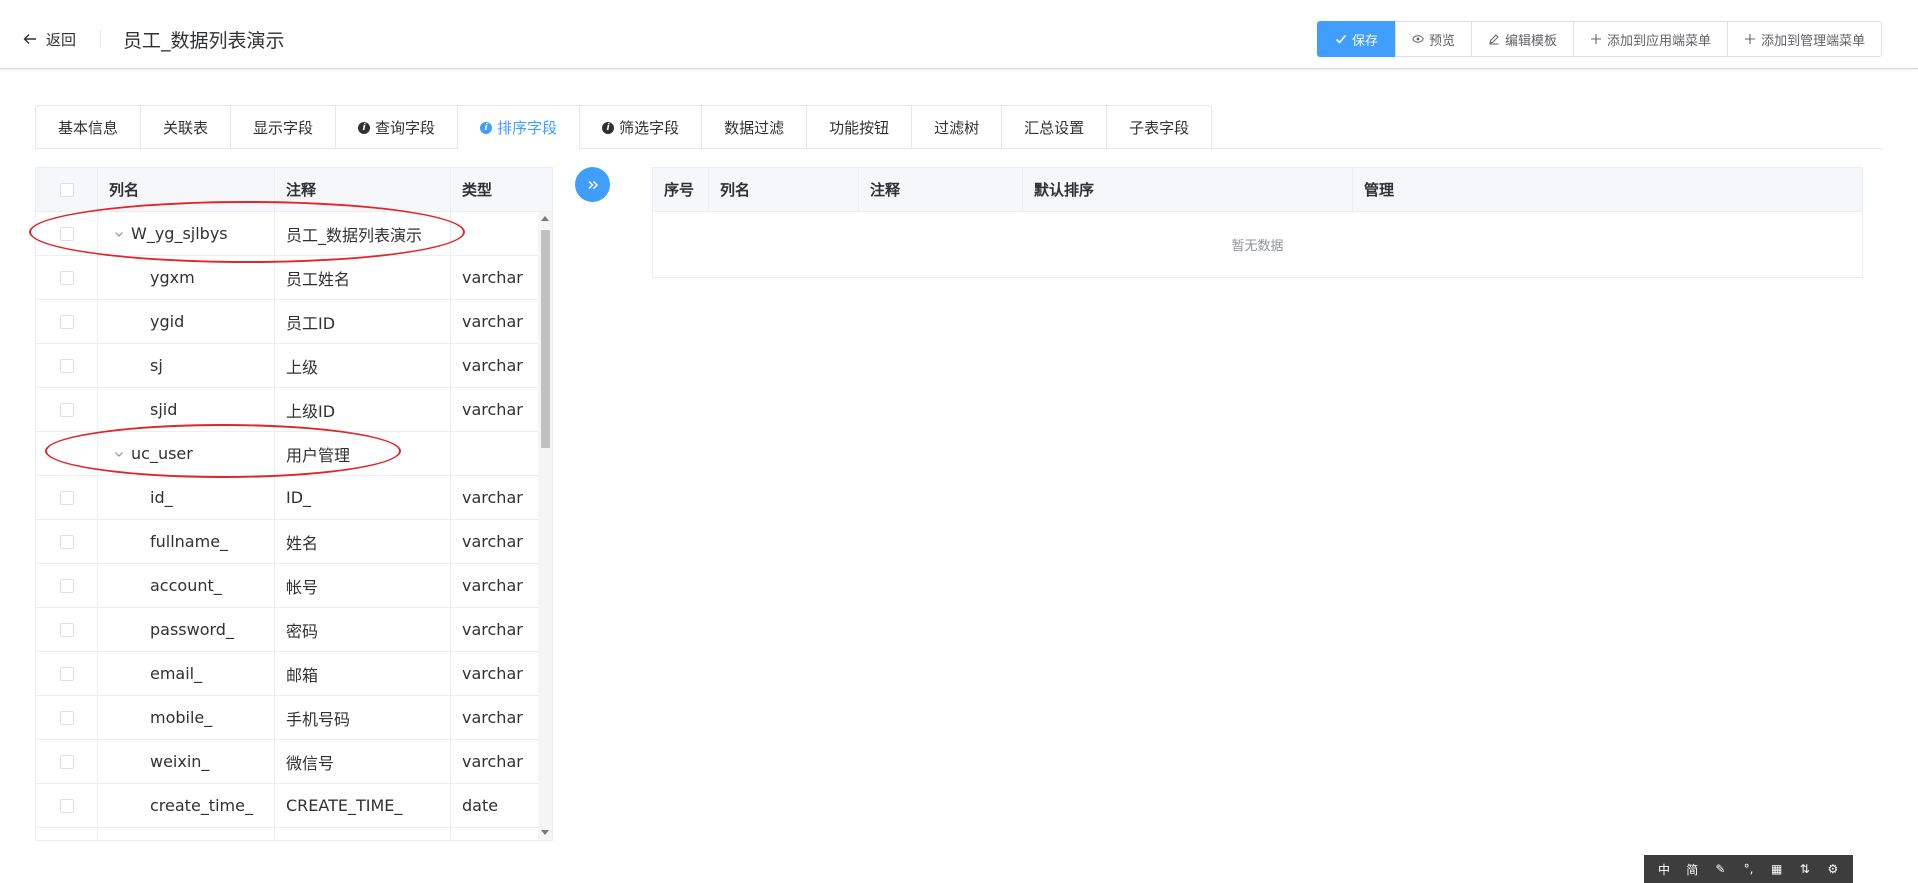  I want to click on double-chevron-right-icon, so click(592, 184).